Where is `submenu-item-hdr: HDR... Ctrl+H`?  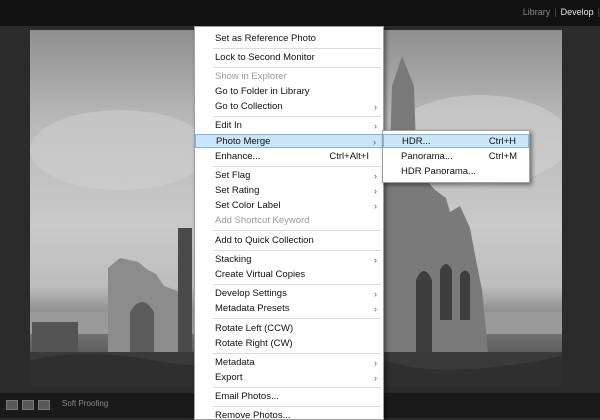 submenu-item-hdr: HDR... Ctrl+H is located at coordinates (456, 141).